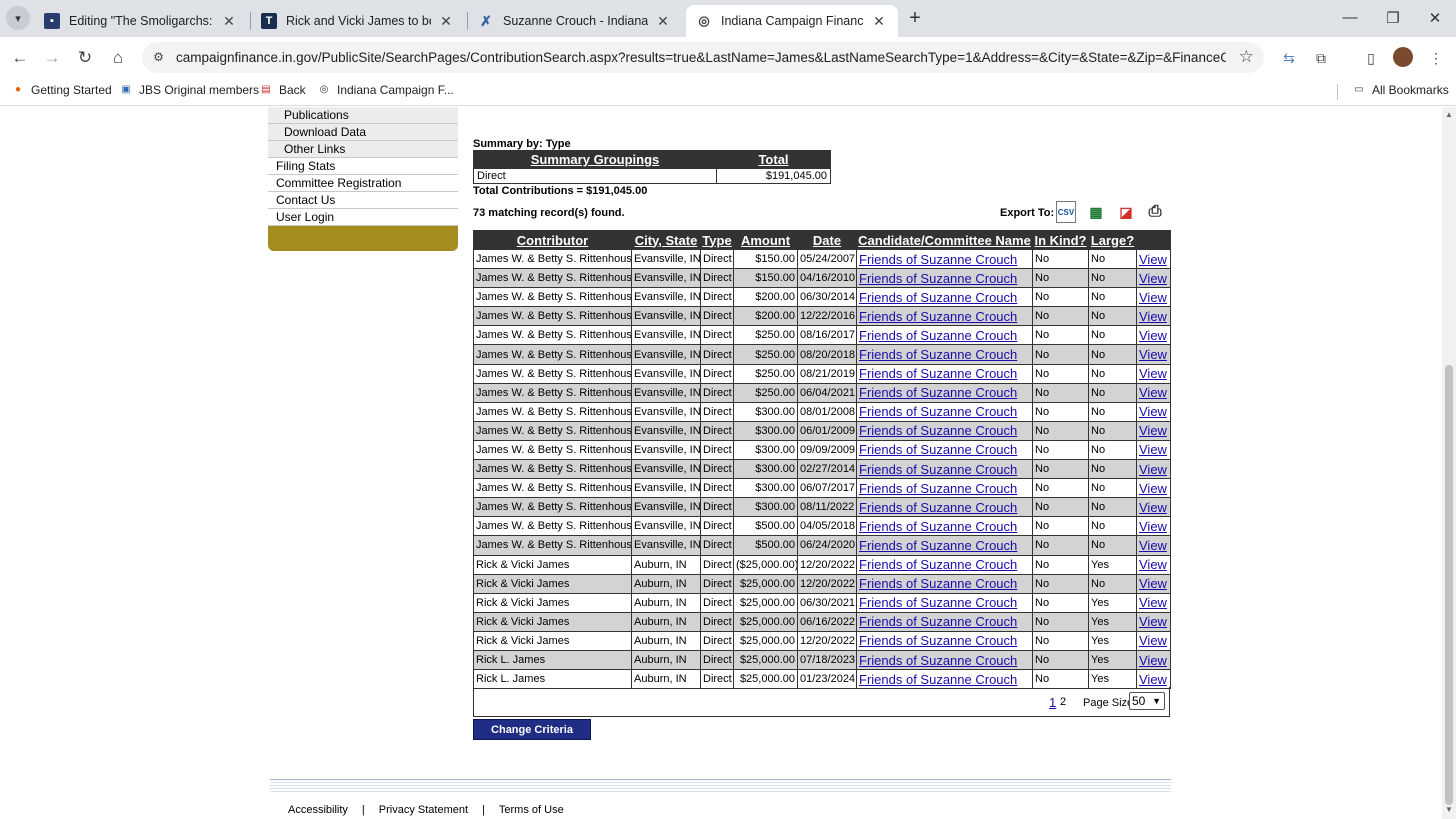 The image size is (1456, 819). Describe the element at coordinates (52, 58) in the screenshot. I see `forward-arrow-icon: →` at that location.